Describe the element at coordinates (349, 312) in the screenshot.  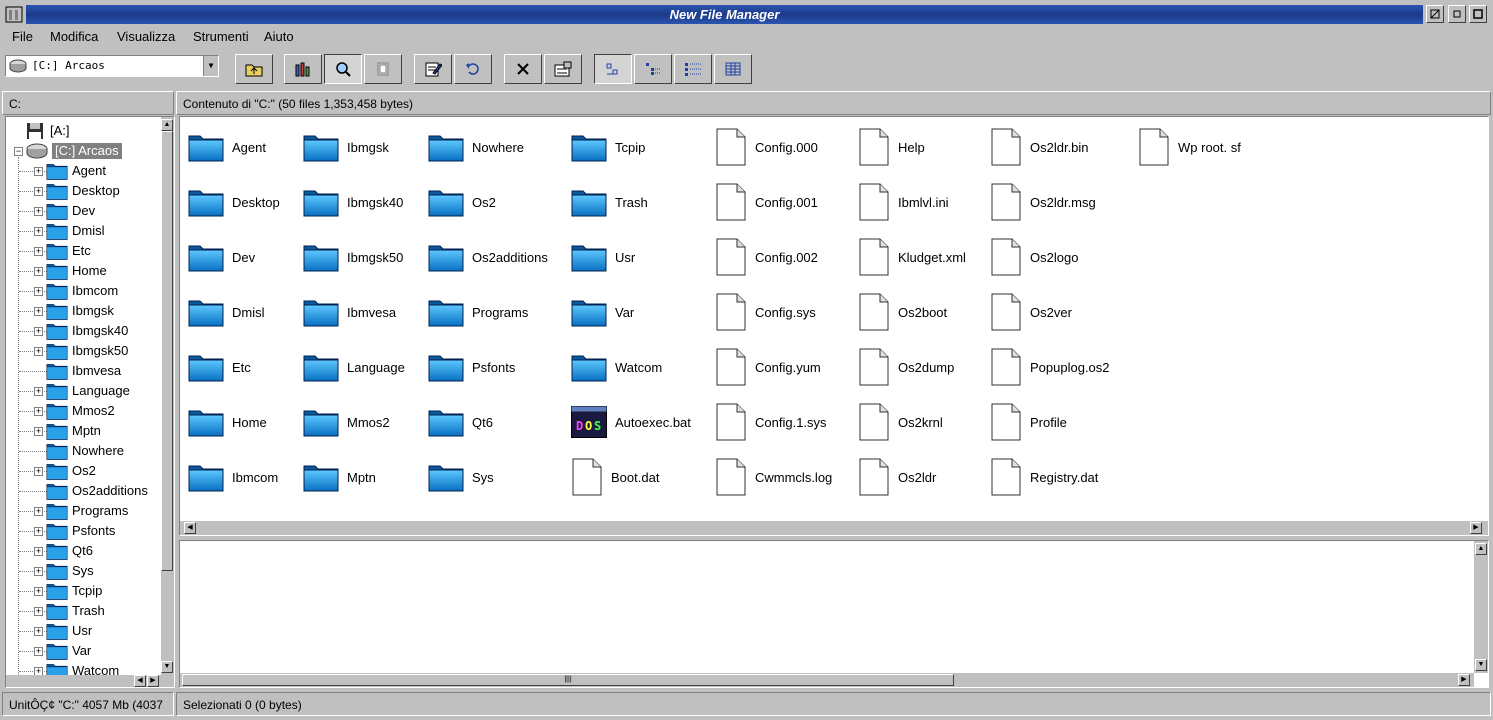
I see `file-item-ibmvesa: Ibmvesa` at that location.